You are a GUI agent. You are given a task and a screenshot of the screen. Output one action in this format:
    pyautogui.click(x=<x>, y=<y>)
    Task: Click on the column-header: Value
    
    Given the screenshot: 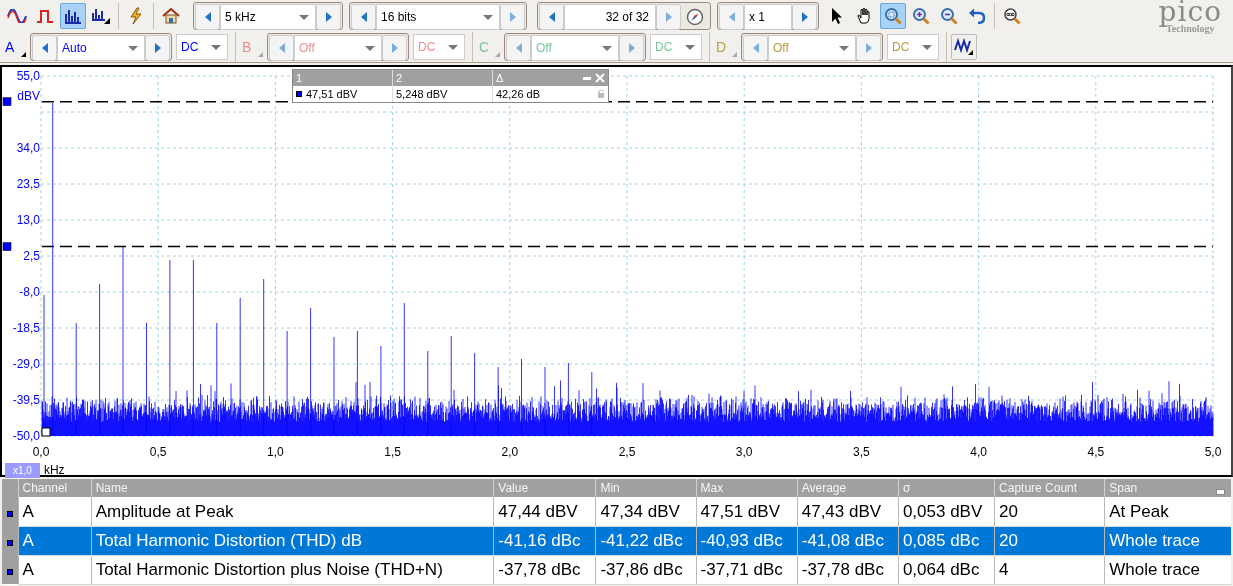 What is the action you would take?
    pyautogui.click(x=544, y=488)
    